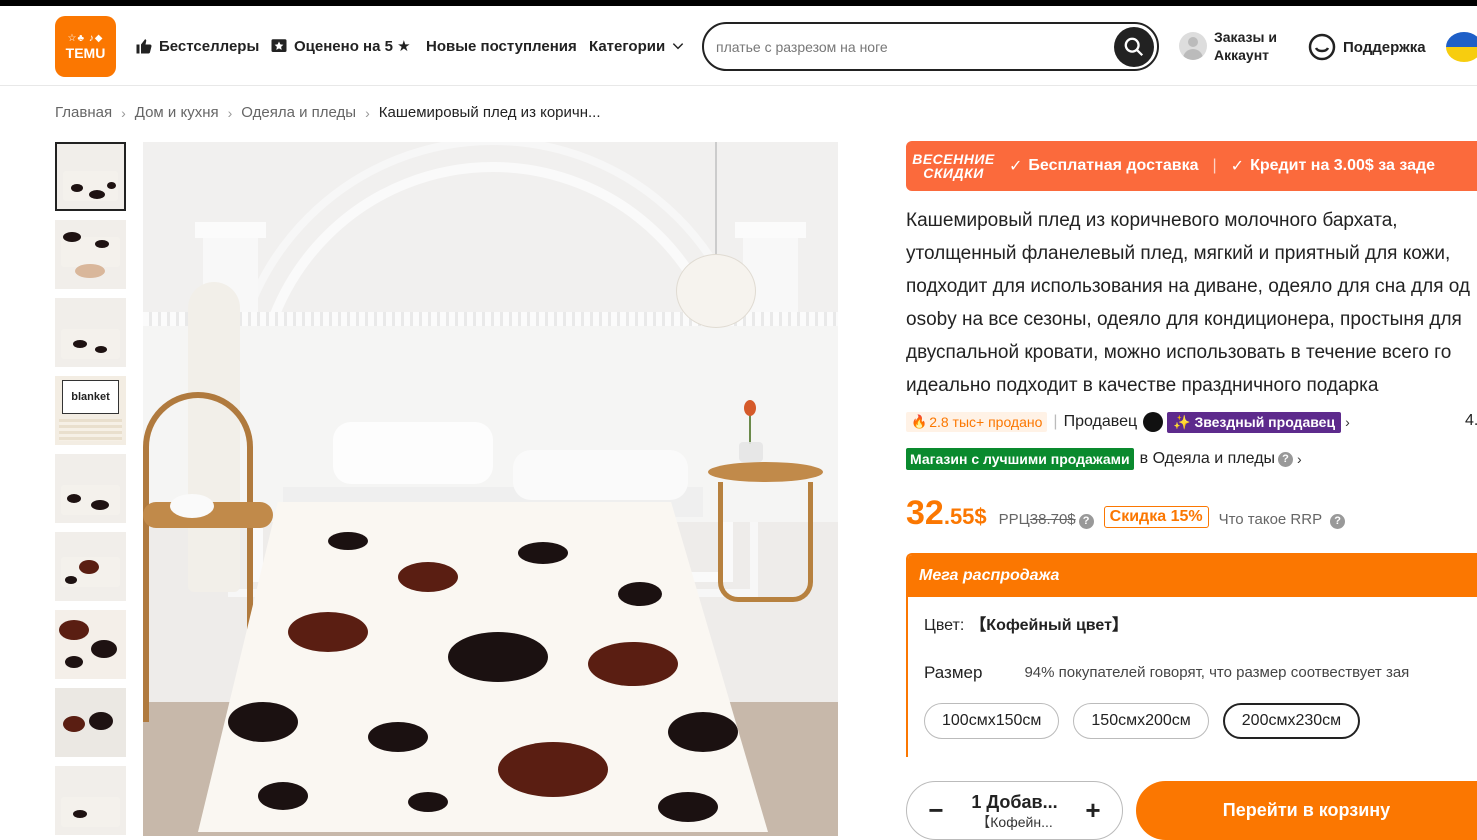 The width and height of the screenshot is (1477, 840). What do you see at coordinates (1020, 459) in the screenshot?
I see `best-seller-badge: Магазин с лучшими продажами` at bounding box center [1020, 459].